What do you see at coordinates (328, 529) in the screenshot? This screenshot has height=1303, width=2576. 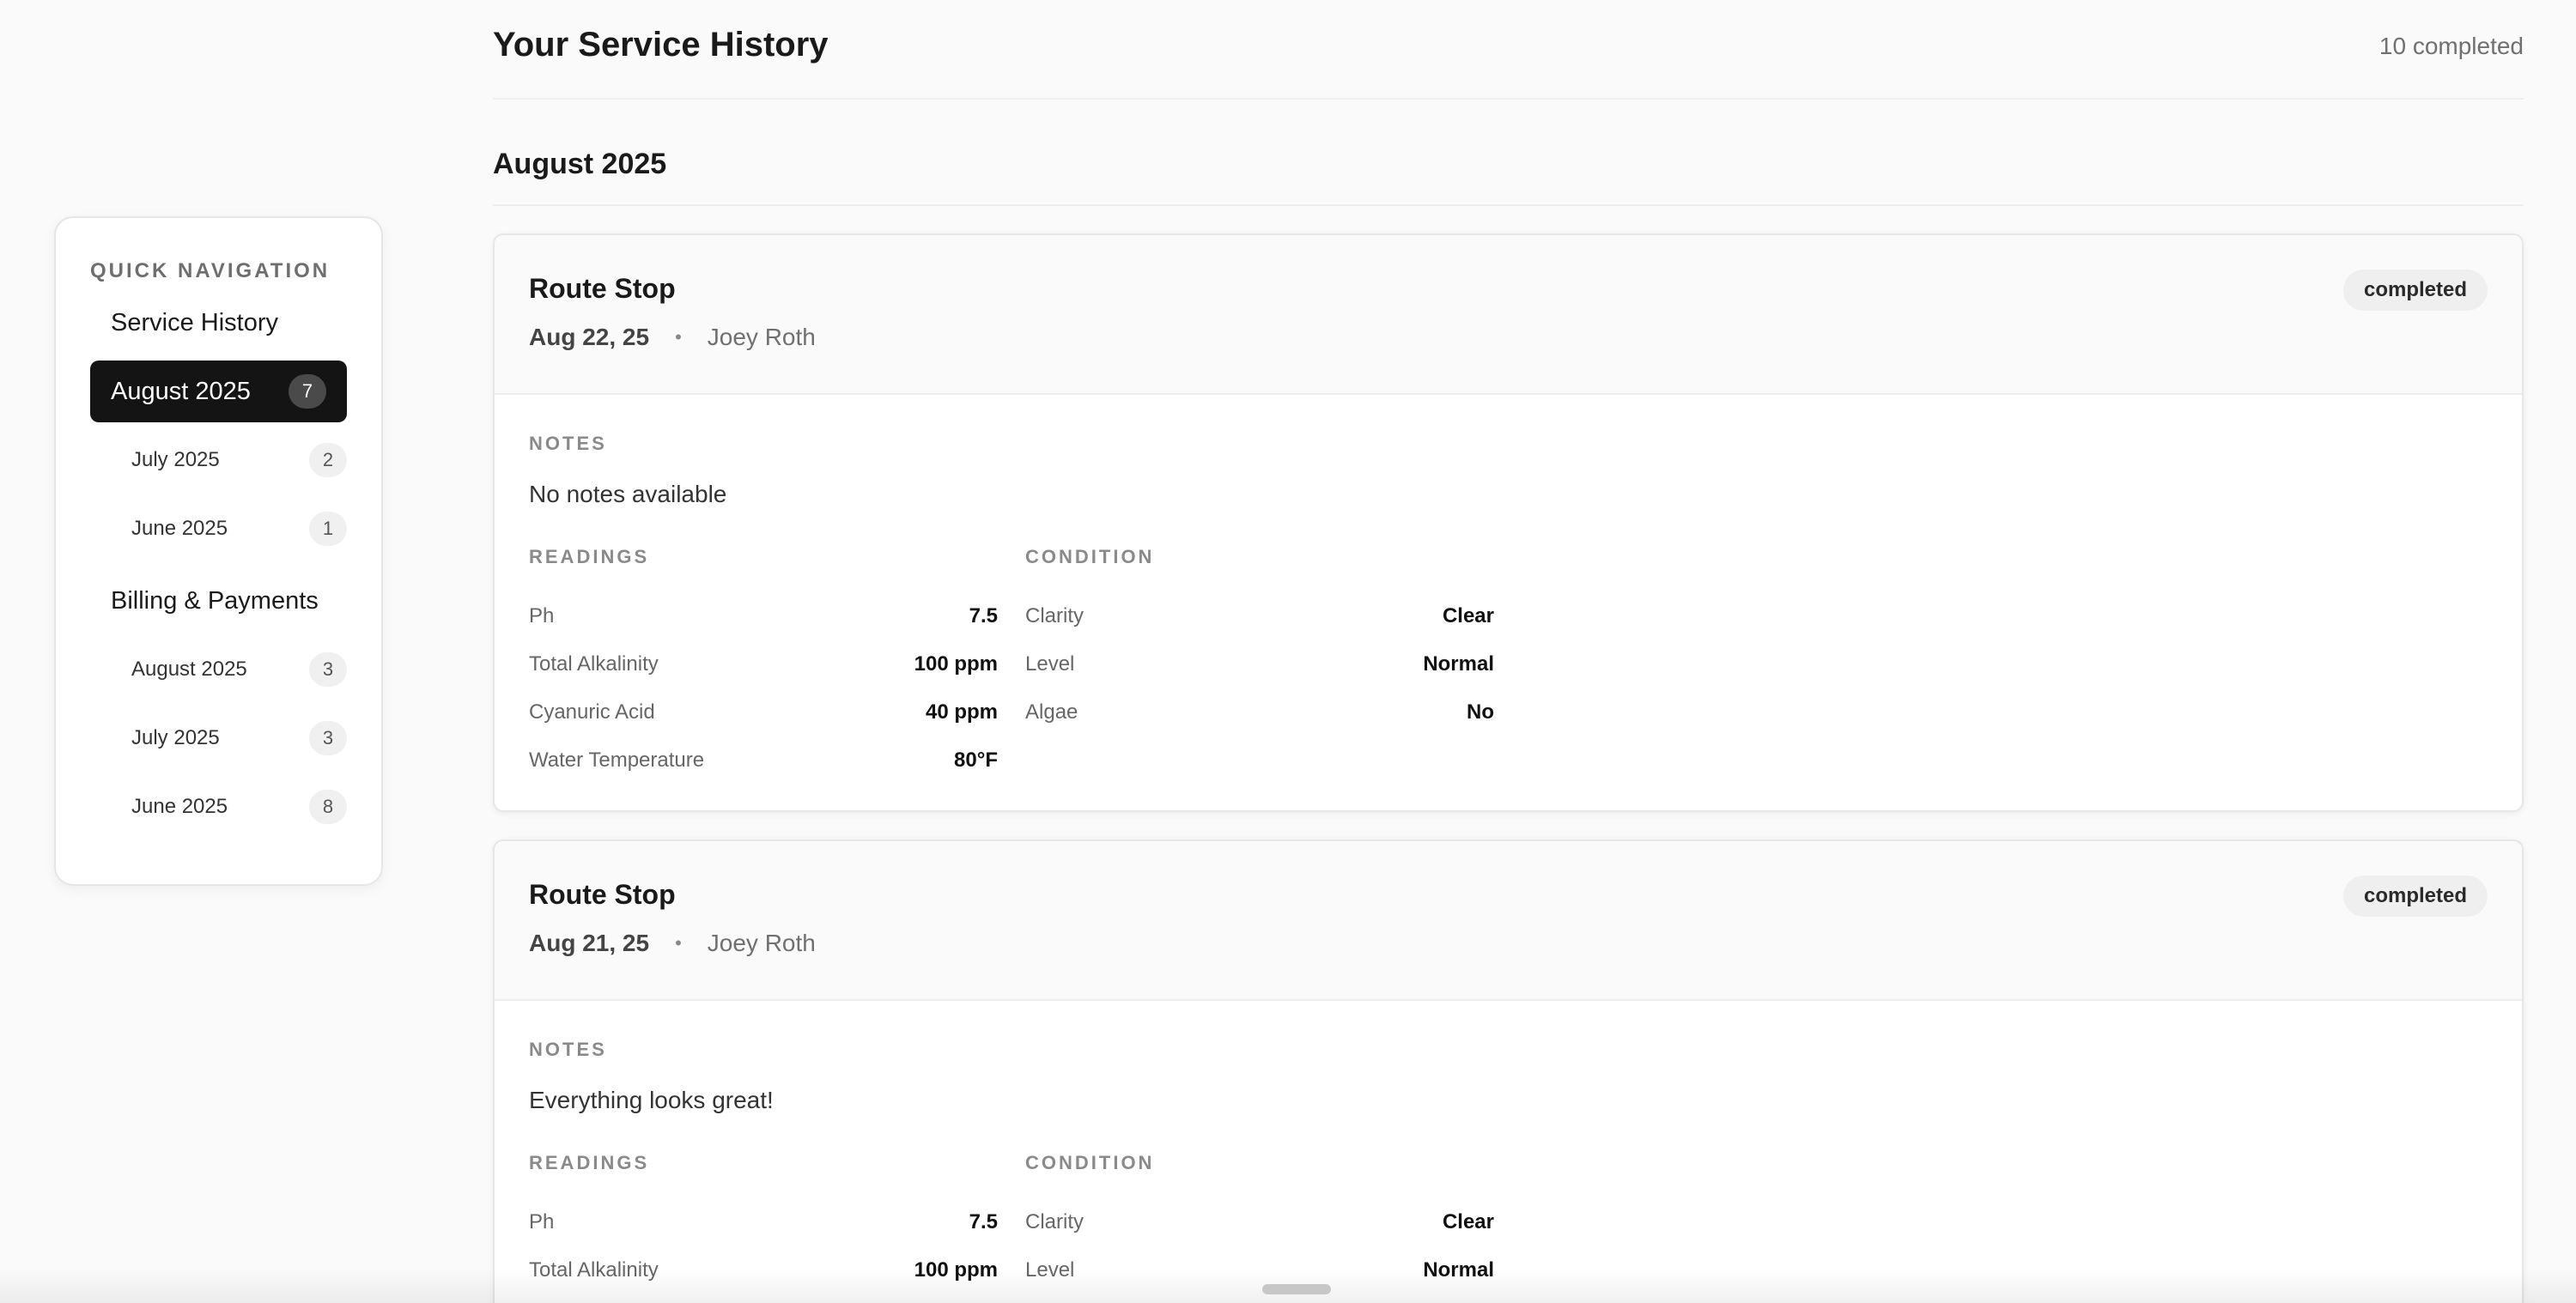 I see `nav-item-count-badge: 1` at bounding box center [328, 529].